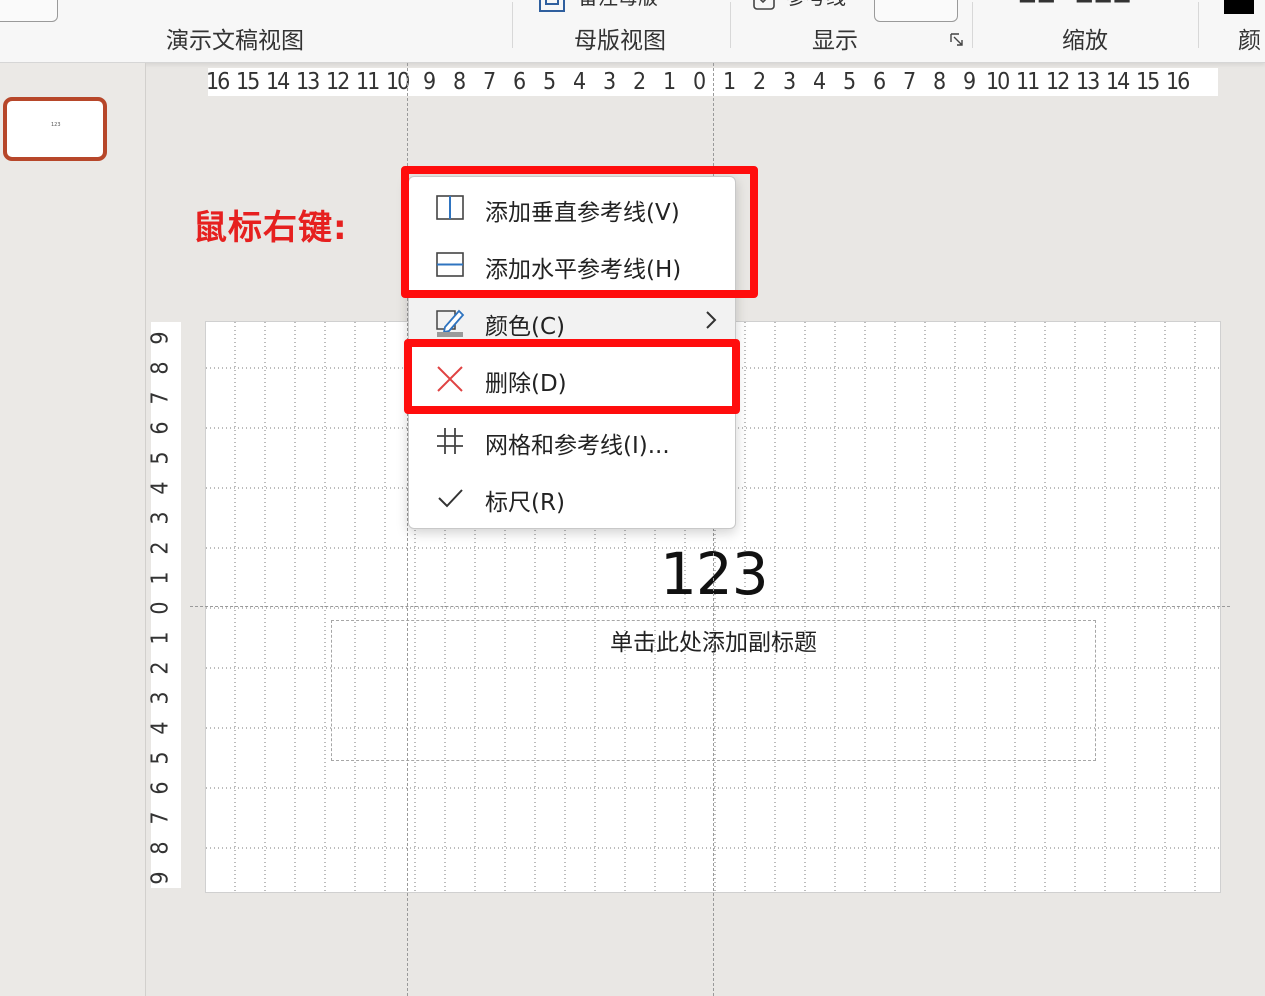  Describe the element at coordinates (450, 207) in the screenshot. I see `vertical-guide-icon` at that location.